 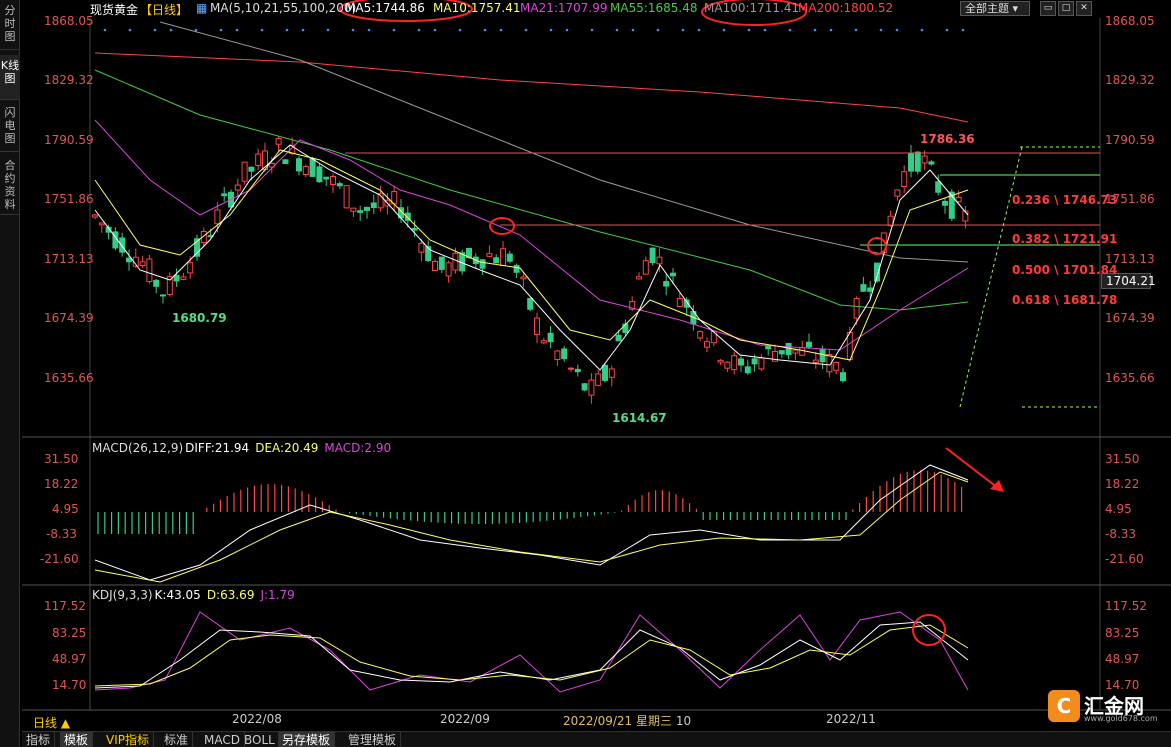 What do you see at coordinates (177, 595) in the screenshot?
I see `kdj-k: K:43.05` at bounding box center [177, 595].